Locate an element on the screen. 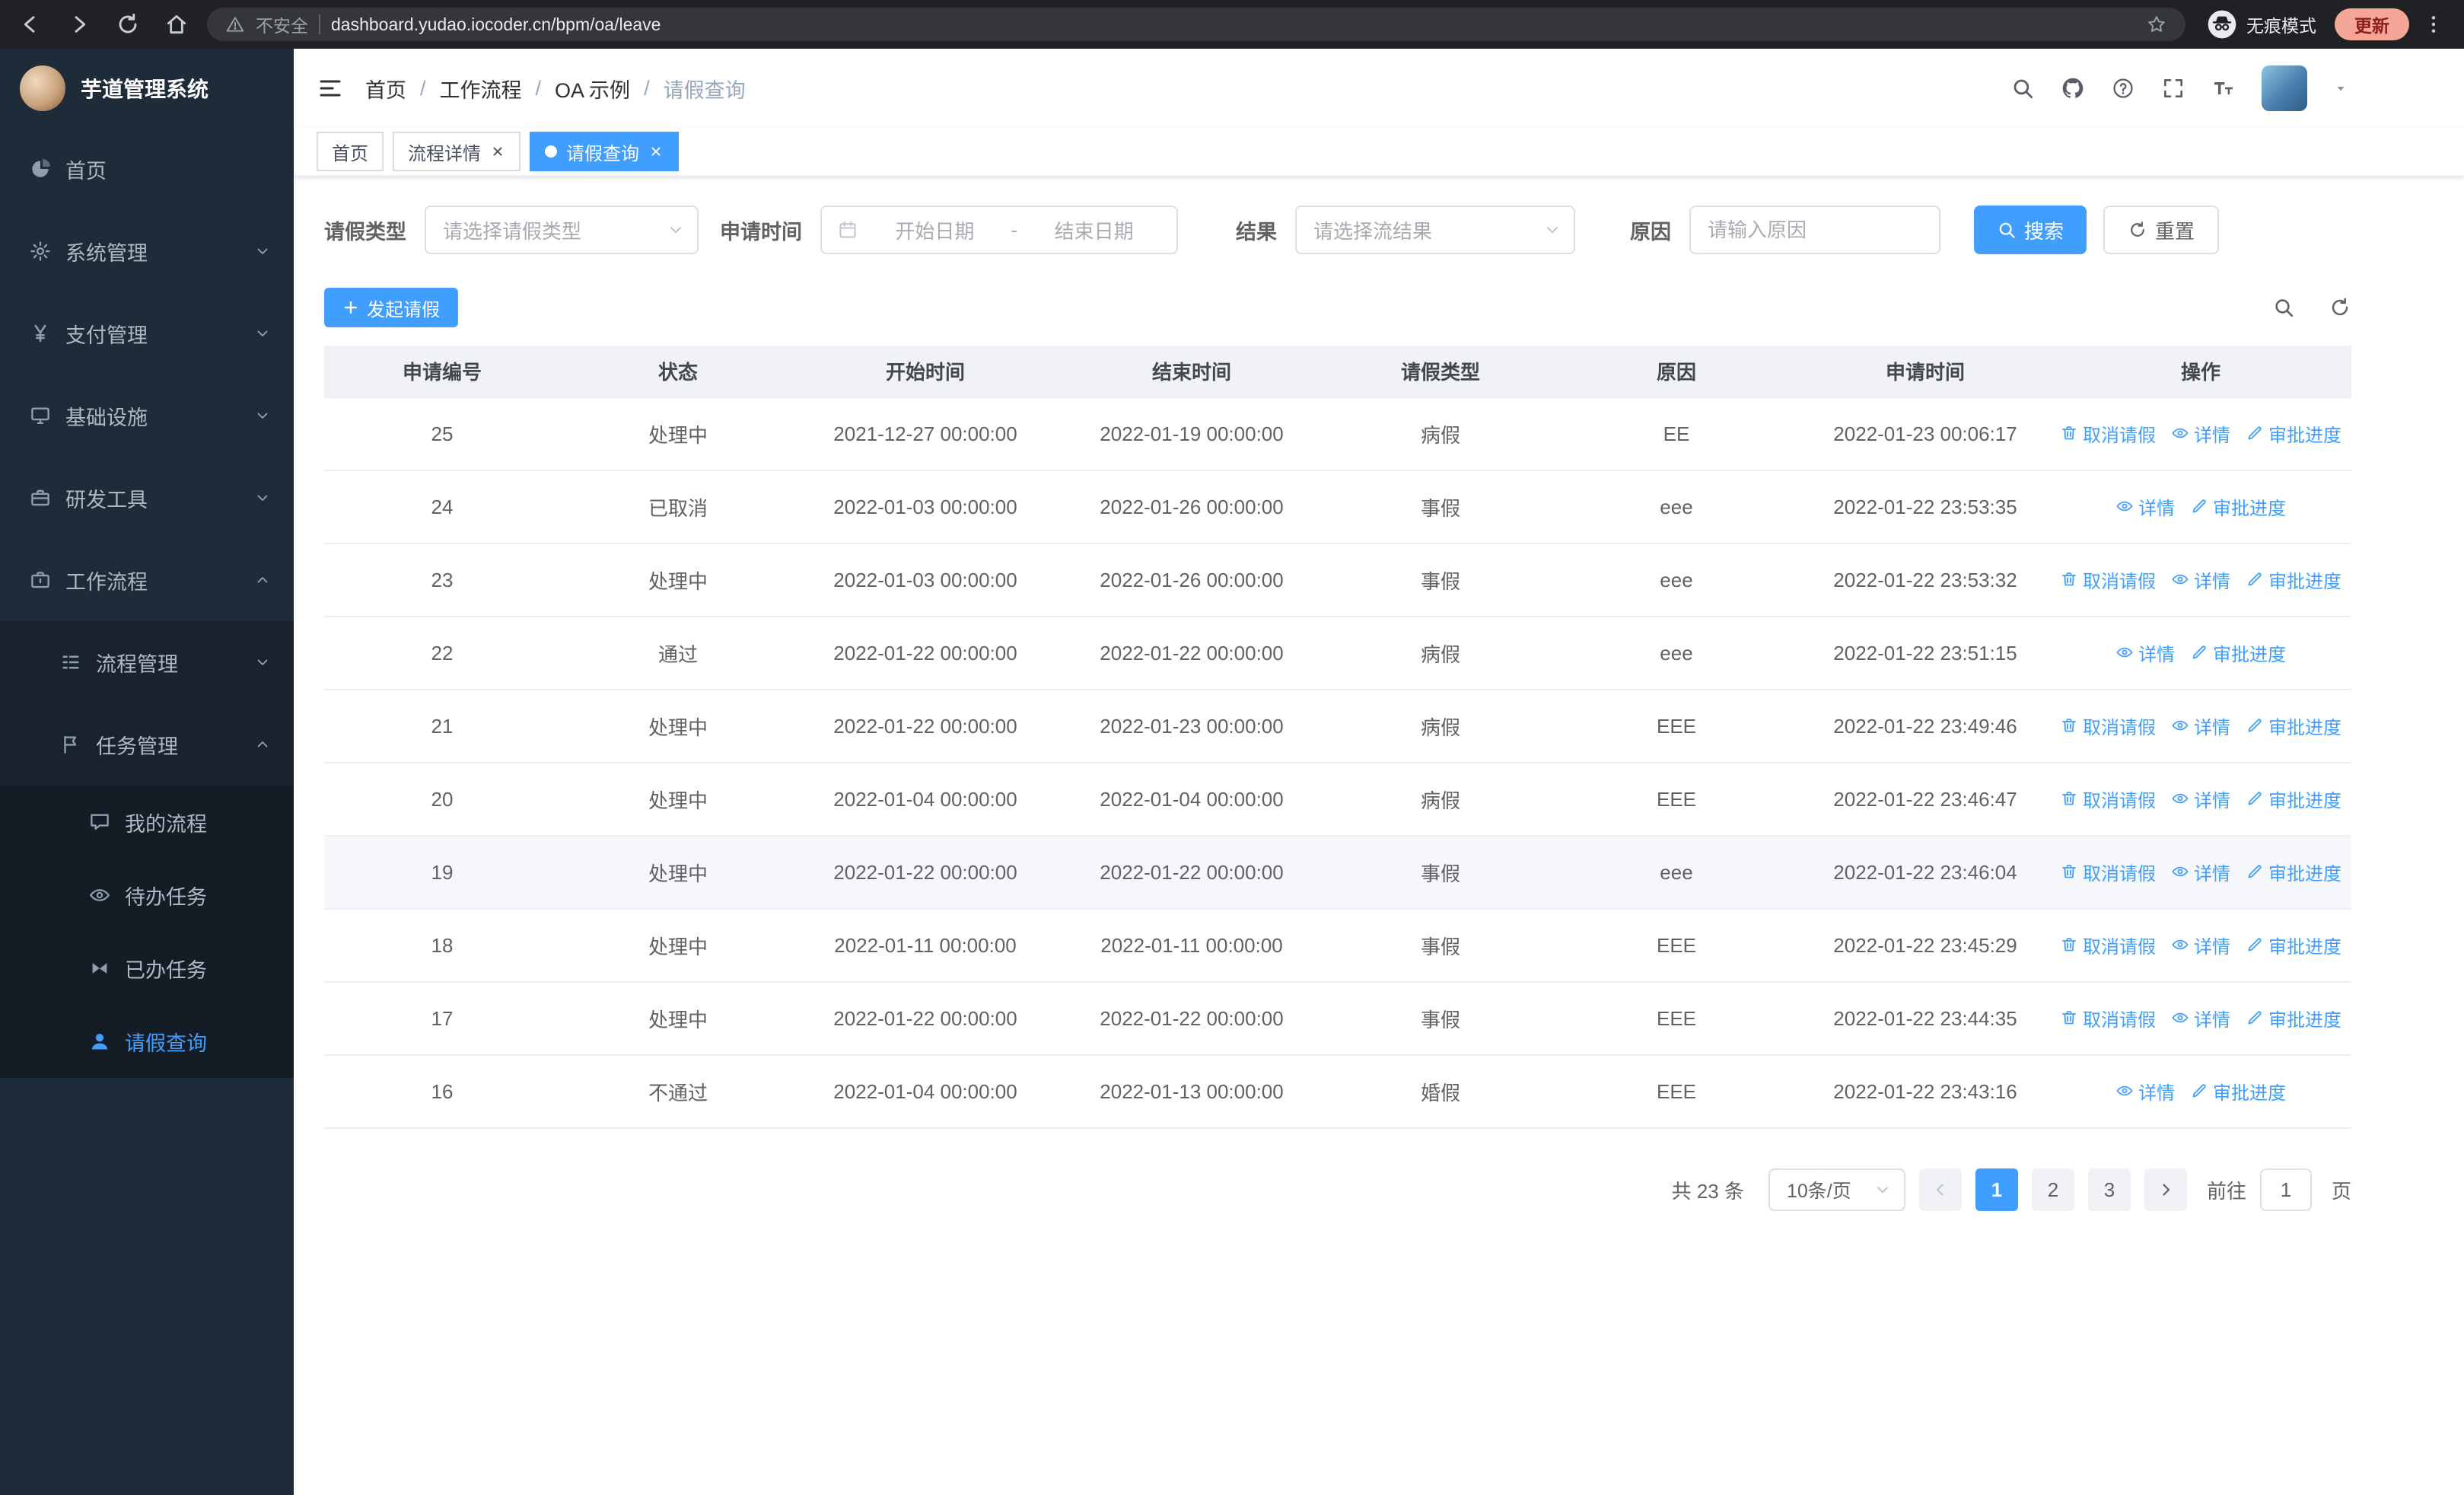  tab-process-detail: 流程详情 is located at coordinates (456, 151).